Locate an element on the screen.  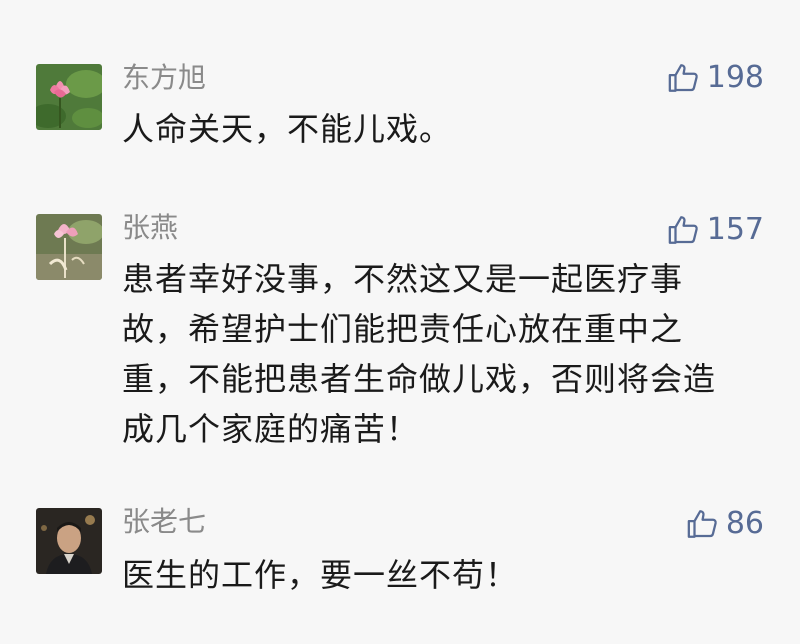
person-photo-avatar-icon is located at coordinates (69, 541).